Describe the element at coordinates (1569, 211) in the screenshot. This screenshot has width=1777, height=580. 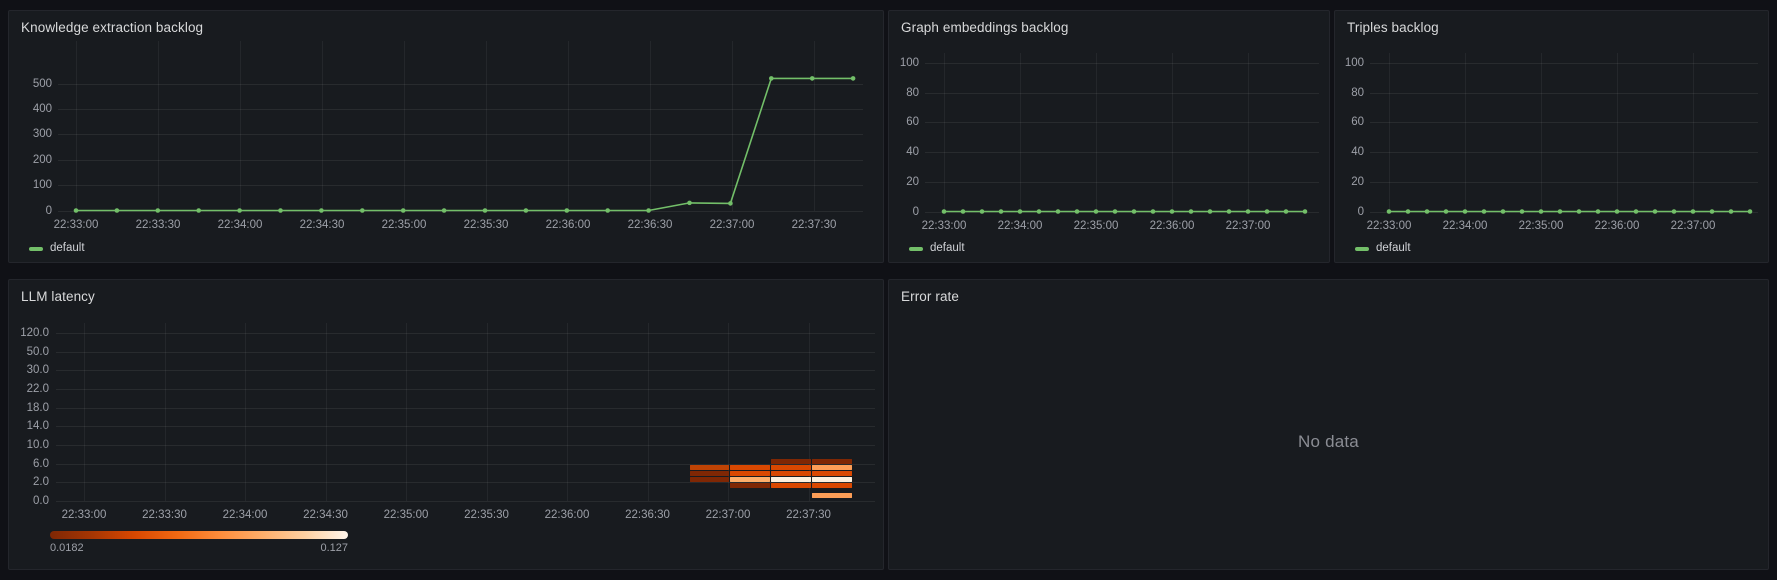
I see `time-series-line` at that location.